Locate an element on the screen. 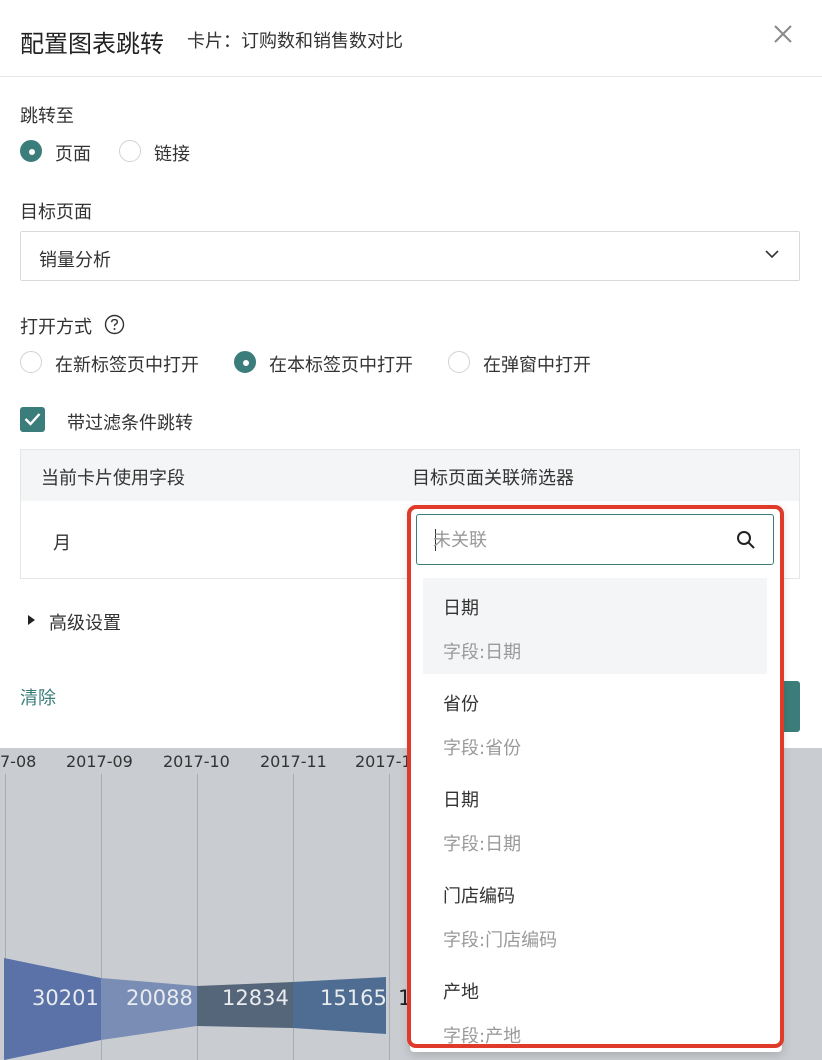  check-icon is located at coordinates (32, 419).